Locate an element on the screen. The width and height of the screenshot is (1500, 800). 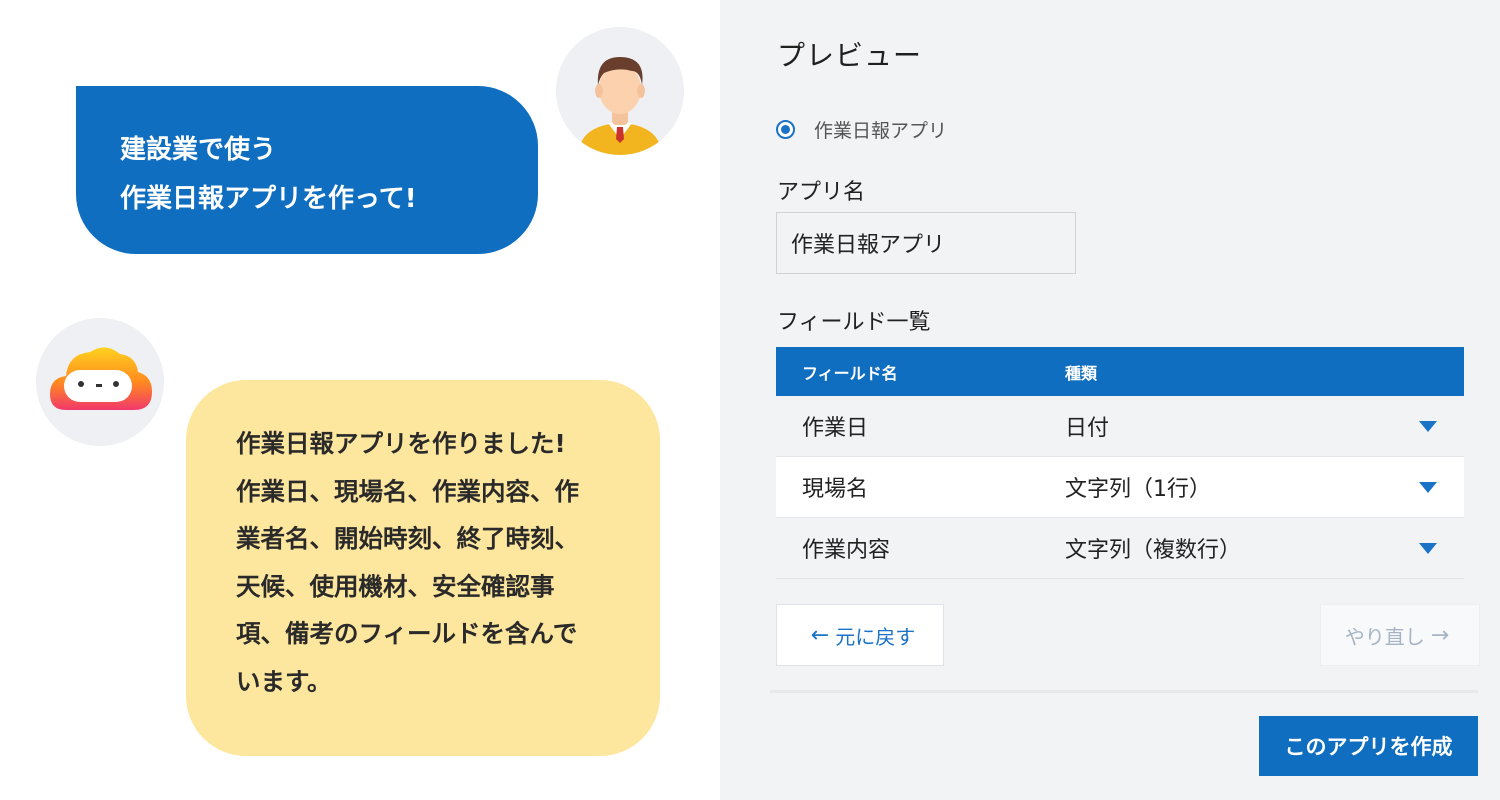
table-row: 作業日 日付 is located at coordinates (1120, 426).